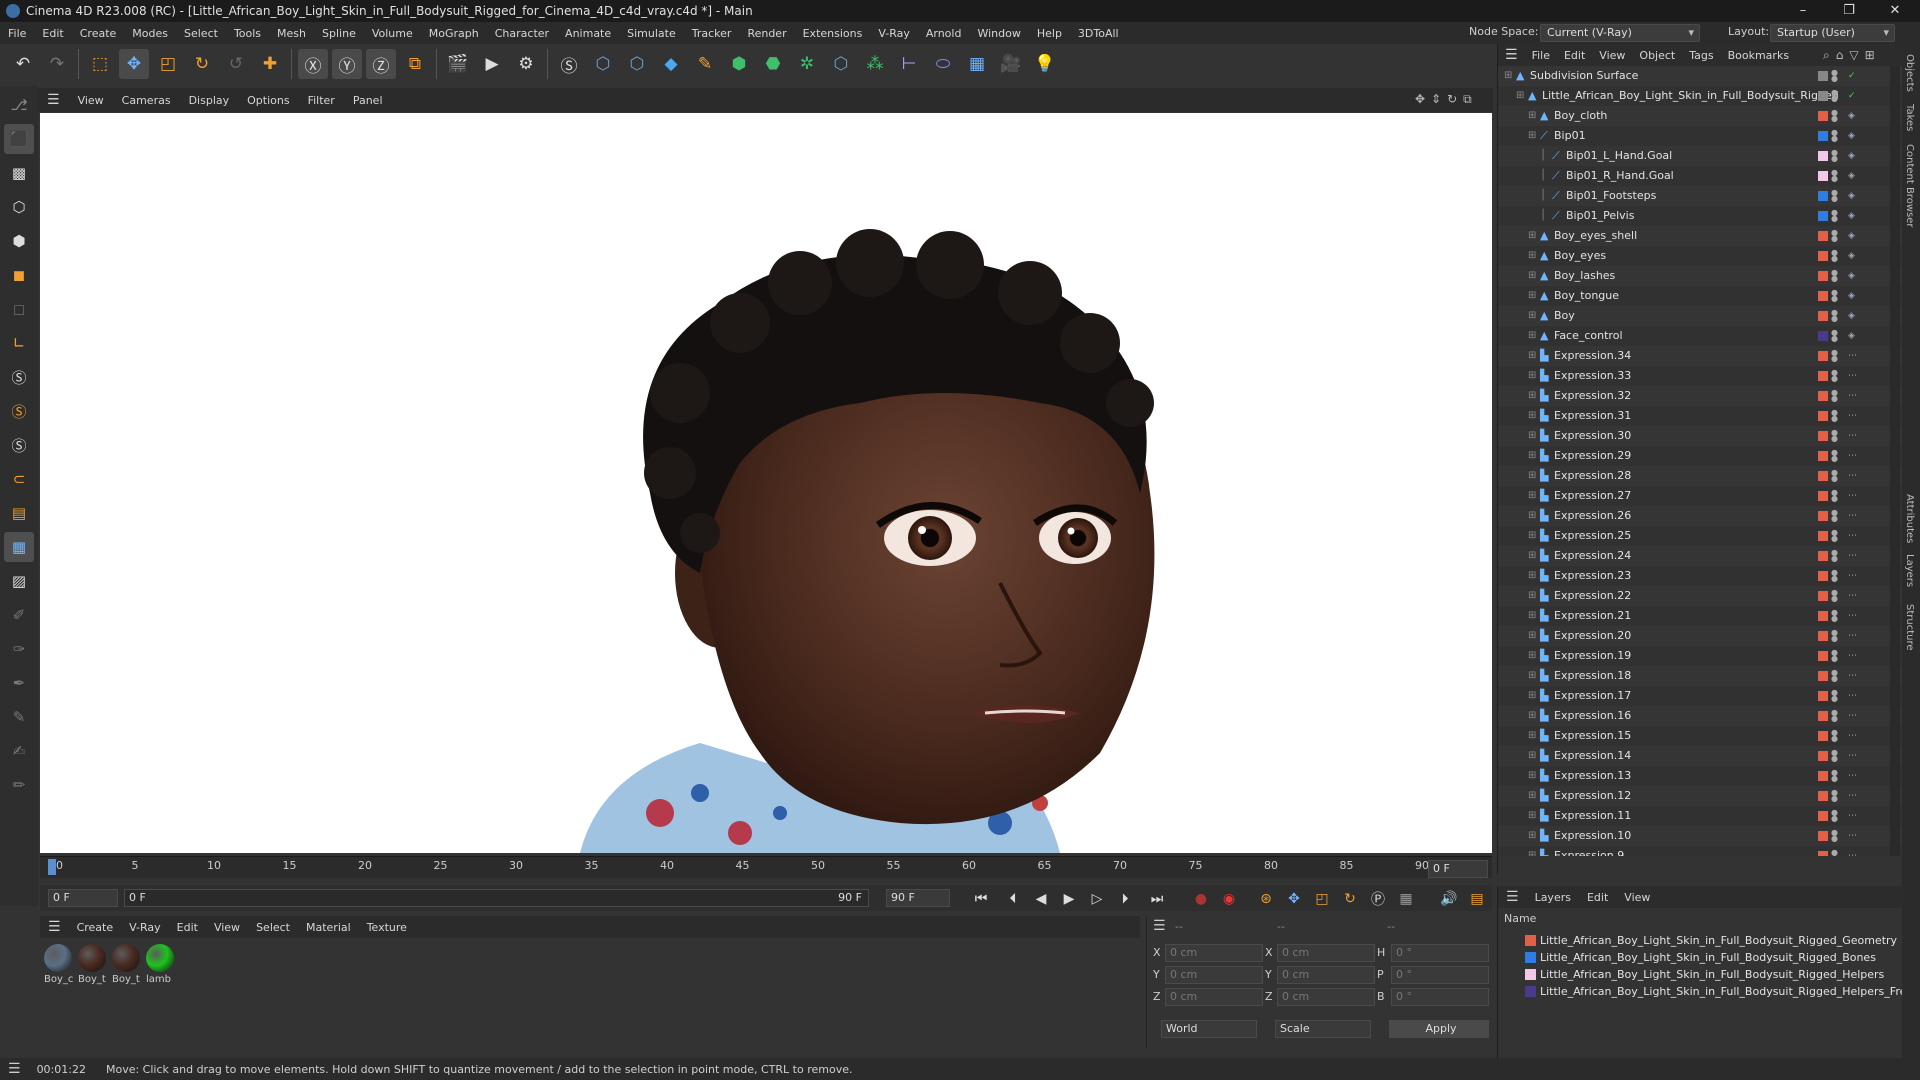 The width and height of the screenshot is (1920, 1080). I want to click on object-name: Expression.18, so click(1592, 676).